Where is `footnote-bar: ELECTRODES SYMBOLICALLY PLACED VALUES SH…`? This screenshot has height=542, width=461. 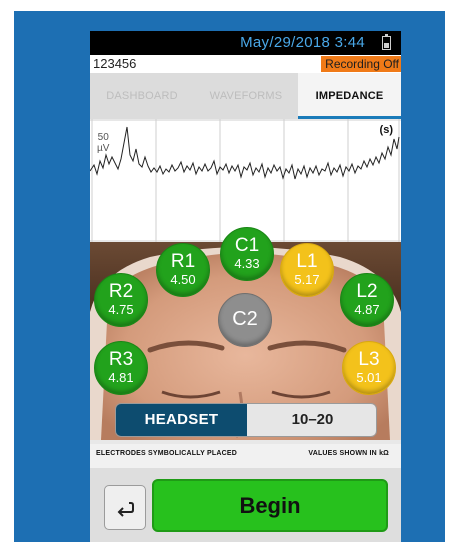
footnote-bar: ELECTRODES SYMBOLICALLY PLACED VALUES SH… is located at coordinates (245, 456).